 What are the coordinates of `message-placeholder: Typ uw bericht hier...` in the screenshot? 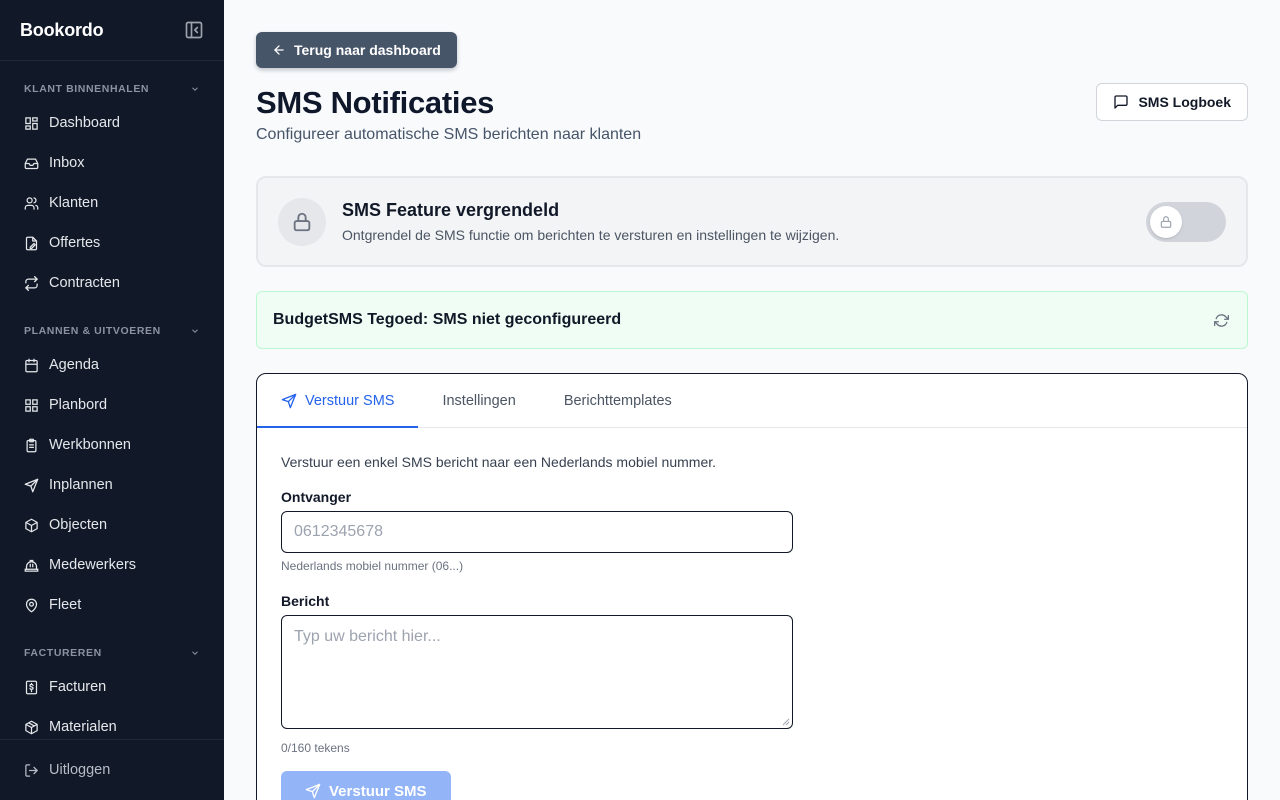 It's located at (367, 636).